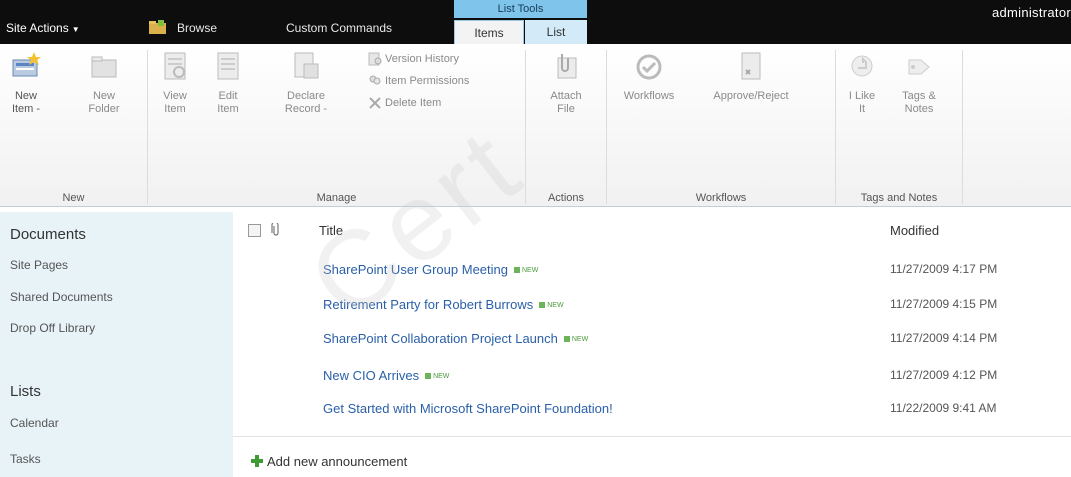 Image resolution: width=1071 pixels, height=477 pixels. I want to click on declare-record-icon, so click(306, 65).